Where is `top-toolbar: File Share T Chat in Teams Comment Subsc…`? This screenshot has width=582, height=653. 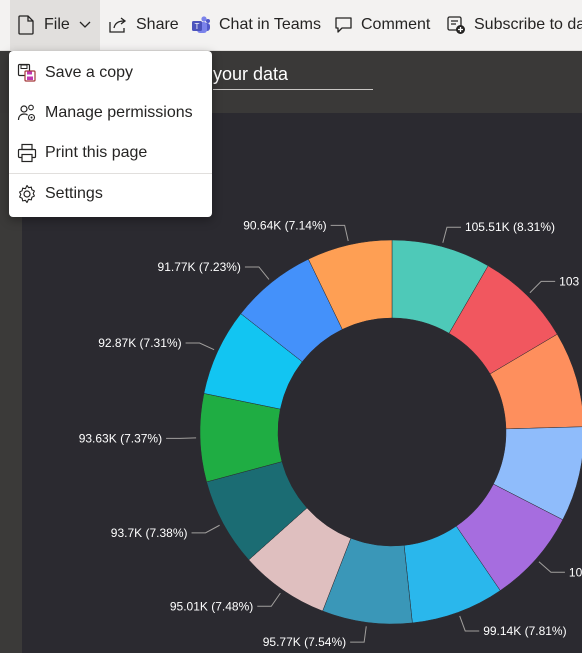
top-toolbar: File Share T Chat in Teams Comment Subsc… is located at coordinates (291, 25).